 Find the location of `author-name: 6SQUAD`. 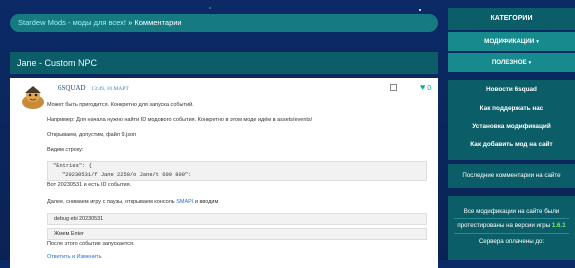

author-name: 6SQUAD is located at coordinates (72, 88).